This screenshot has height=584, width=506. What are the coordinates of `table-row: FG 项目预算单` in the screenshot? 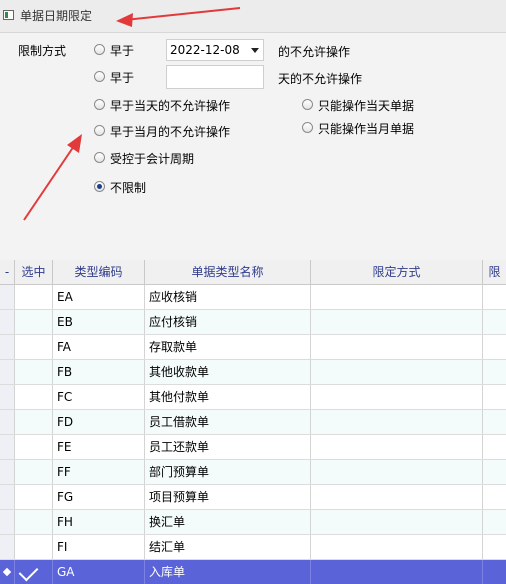 It's located at (253, 497).